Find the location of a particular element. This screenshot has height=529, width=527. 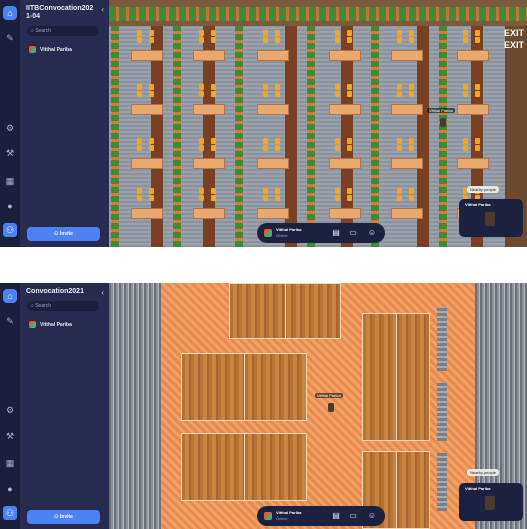

video-name: Vitthal Pariba is located at coordinates (478, 204).